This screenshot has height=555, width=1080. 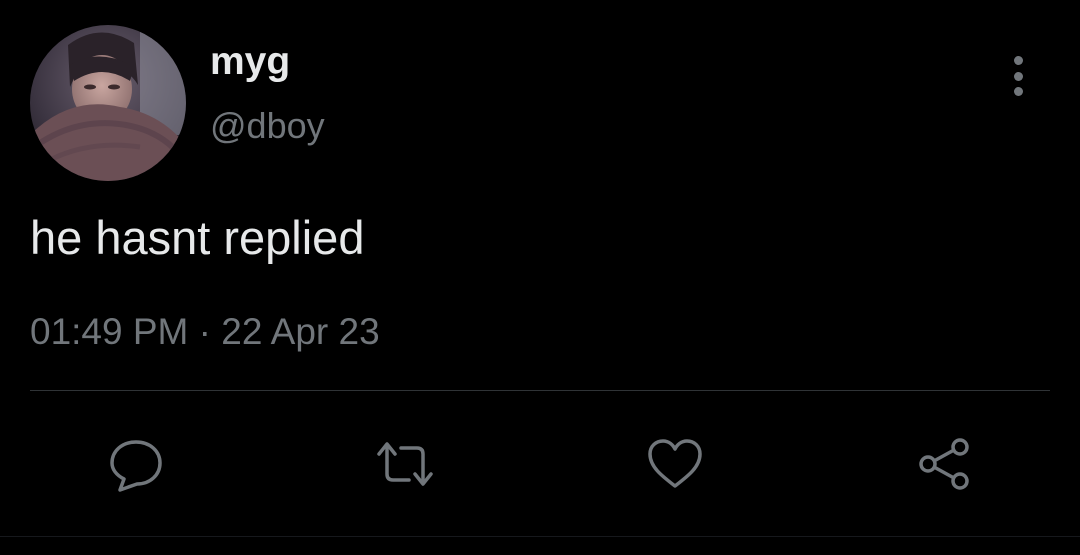 I want to click on reply-button, so click(x=136, y=464).